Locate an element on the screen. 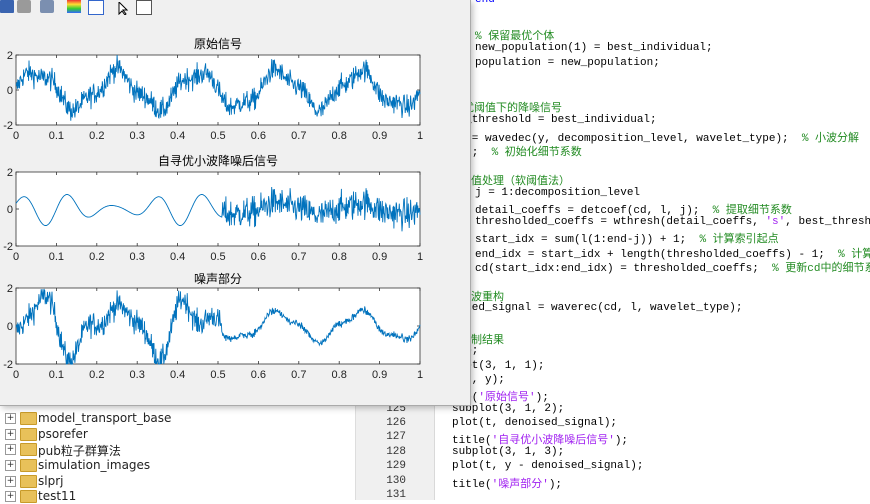 The height and width of the screenshot is (504, 870). folder-item: + model_transport_base is located at coordinates (177, 418).